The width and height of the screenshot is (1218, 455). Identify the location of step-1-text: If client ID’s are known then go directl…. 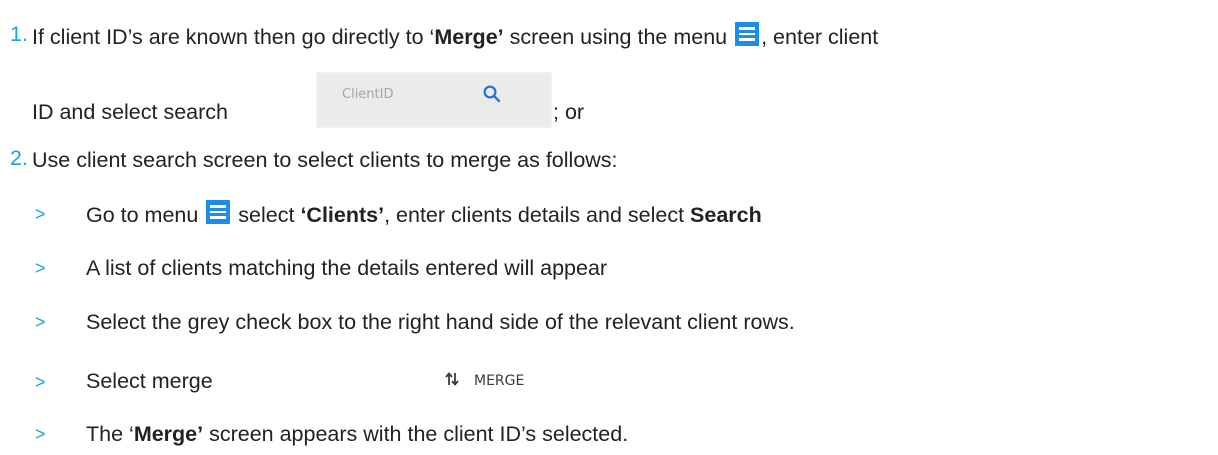
(455, 36).